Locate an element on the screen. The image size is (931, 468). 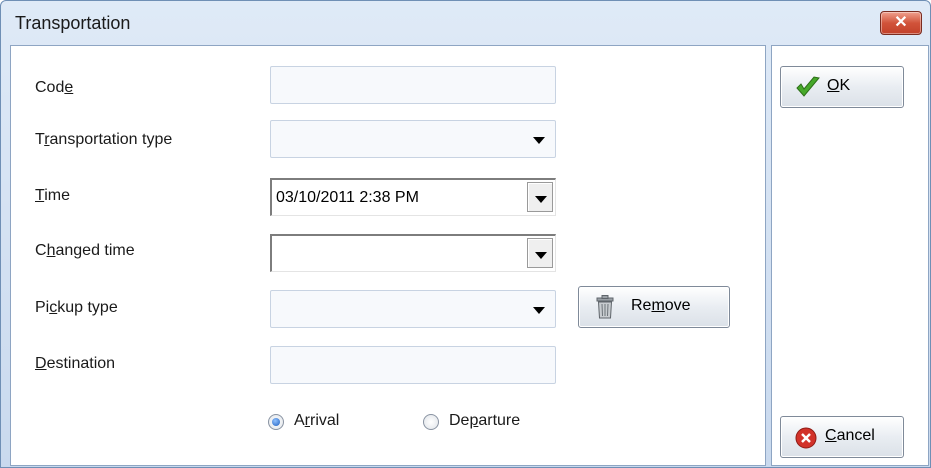
close-button: ✕ is located at coordinates (901, 23).